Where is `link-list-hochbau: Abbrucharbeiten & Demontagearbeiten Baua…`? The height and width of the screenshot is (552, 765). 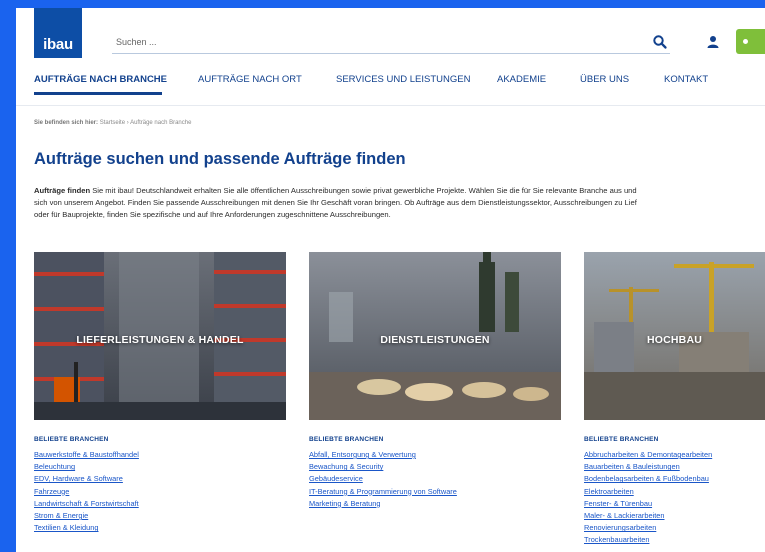
link-list-hochbau: Abbrucharbeiten & Demontagearbeiten Baua… is located at coordinates (648, 498).